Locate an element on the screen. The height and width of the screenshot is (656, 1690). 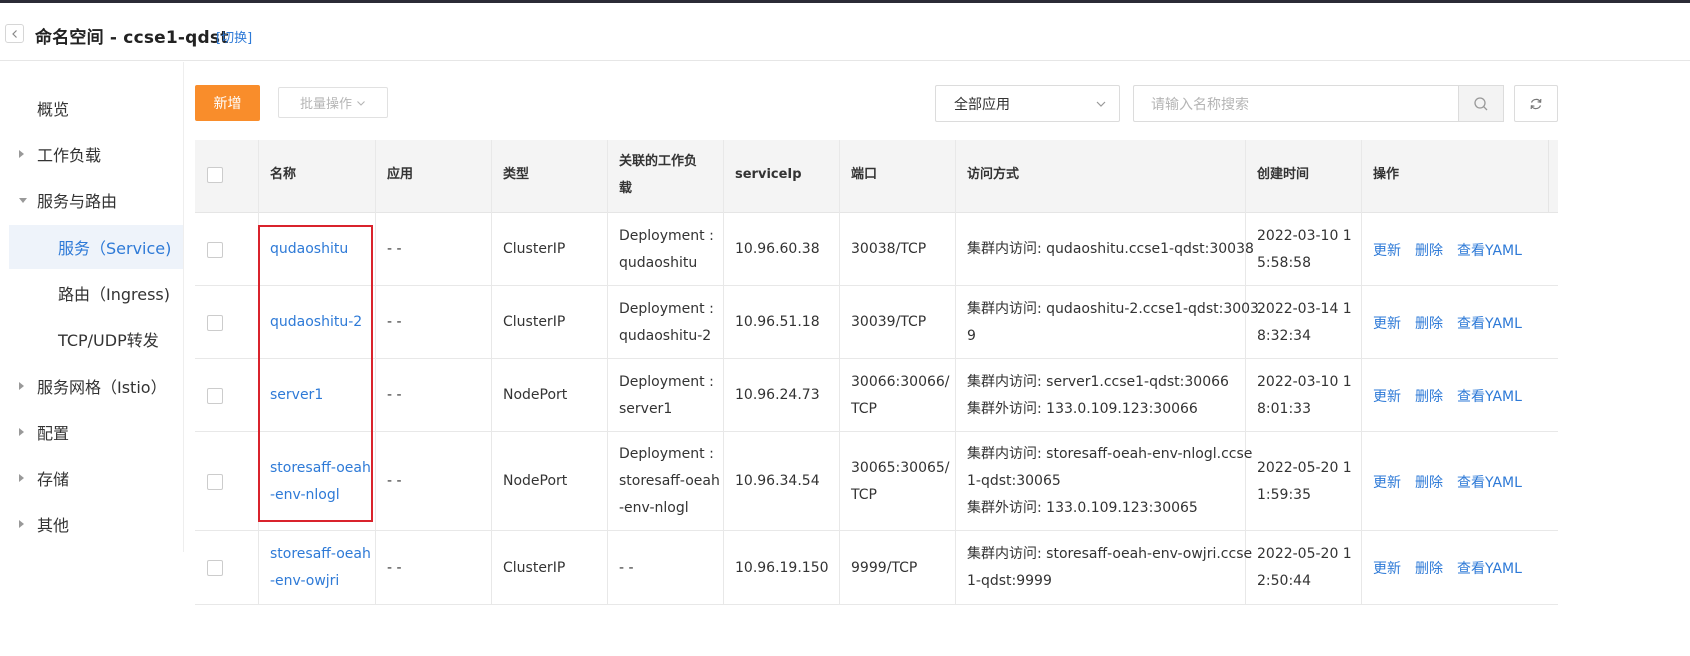
caret-down-icon is located at coordinates (23, 200).